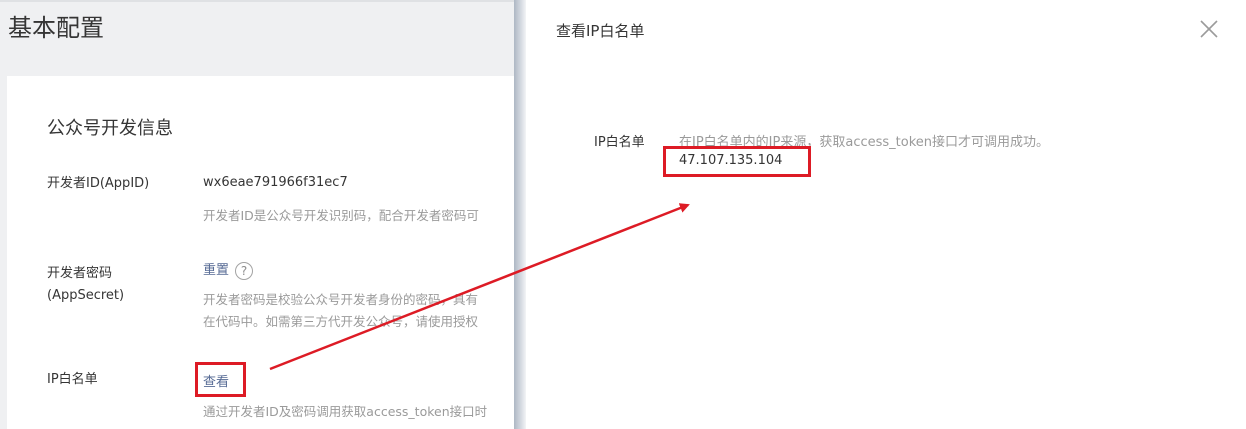 This screenshot has width=1246, height=429. Describe the element at coordinates (72, 379) in the screenshot. I see `whitelist-label: IP白名单` at that location.